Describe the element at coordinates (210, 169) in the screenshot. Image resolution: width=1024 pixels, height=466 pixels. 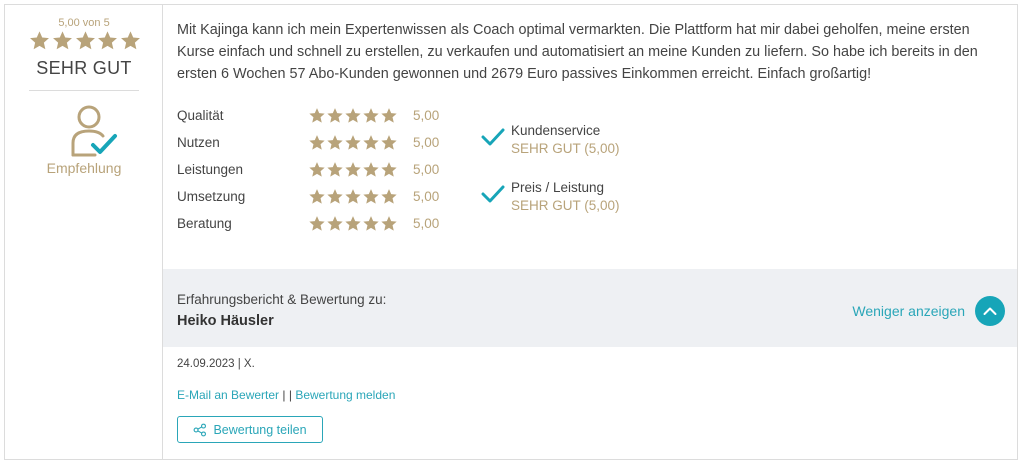
I see `criteria-label: Leistungen` at that location.